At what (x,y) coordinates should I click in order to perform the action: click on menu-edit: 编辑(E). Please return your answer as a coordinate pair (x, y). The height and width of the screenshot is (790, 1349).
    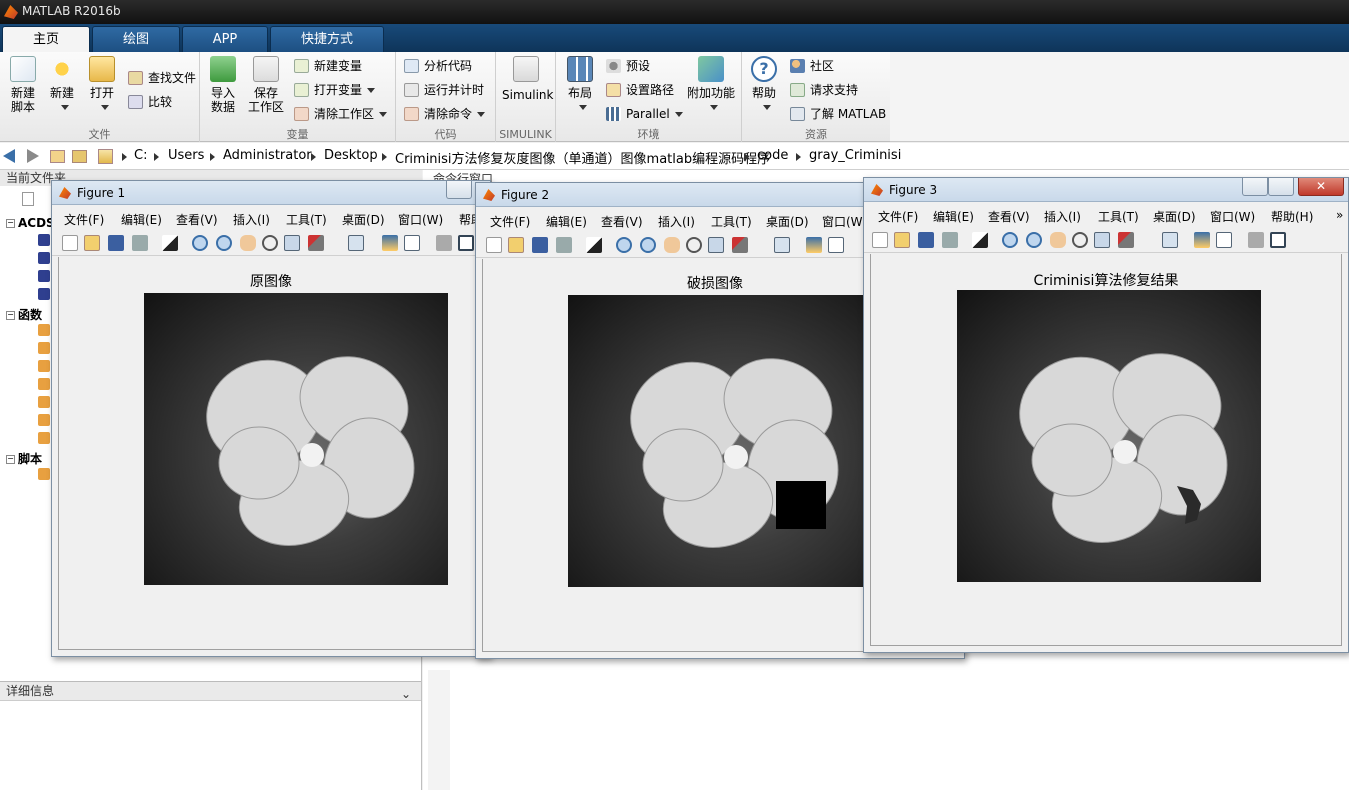
    Looking at the image, I should click on (141, 219).